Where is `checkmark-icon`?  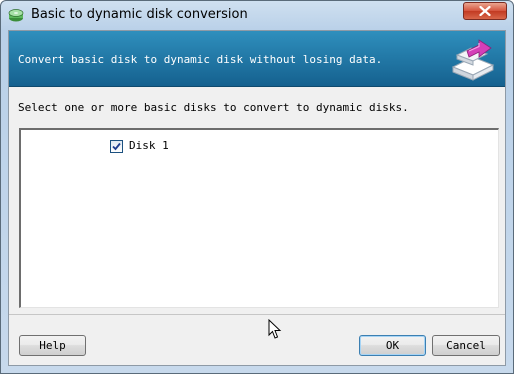
checkmark-icon is located at coordinates (116, 146).